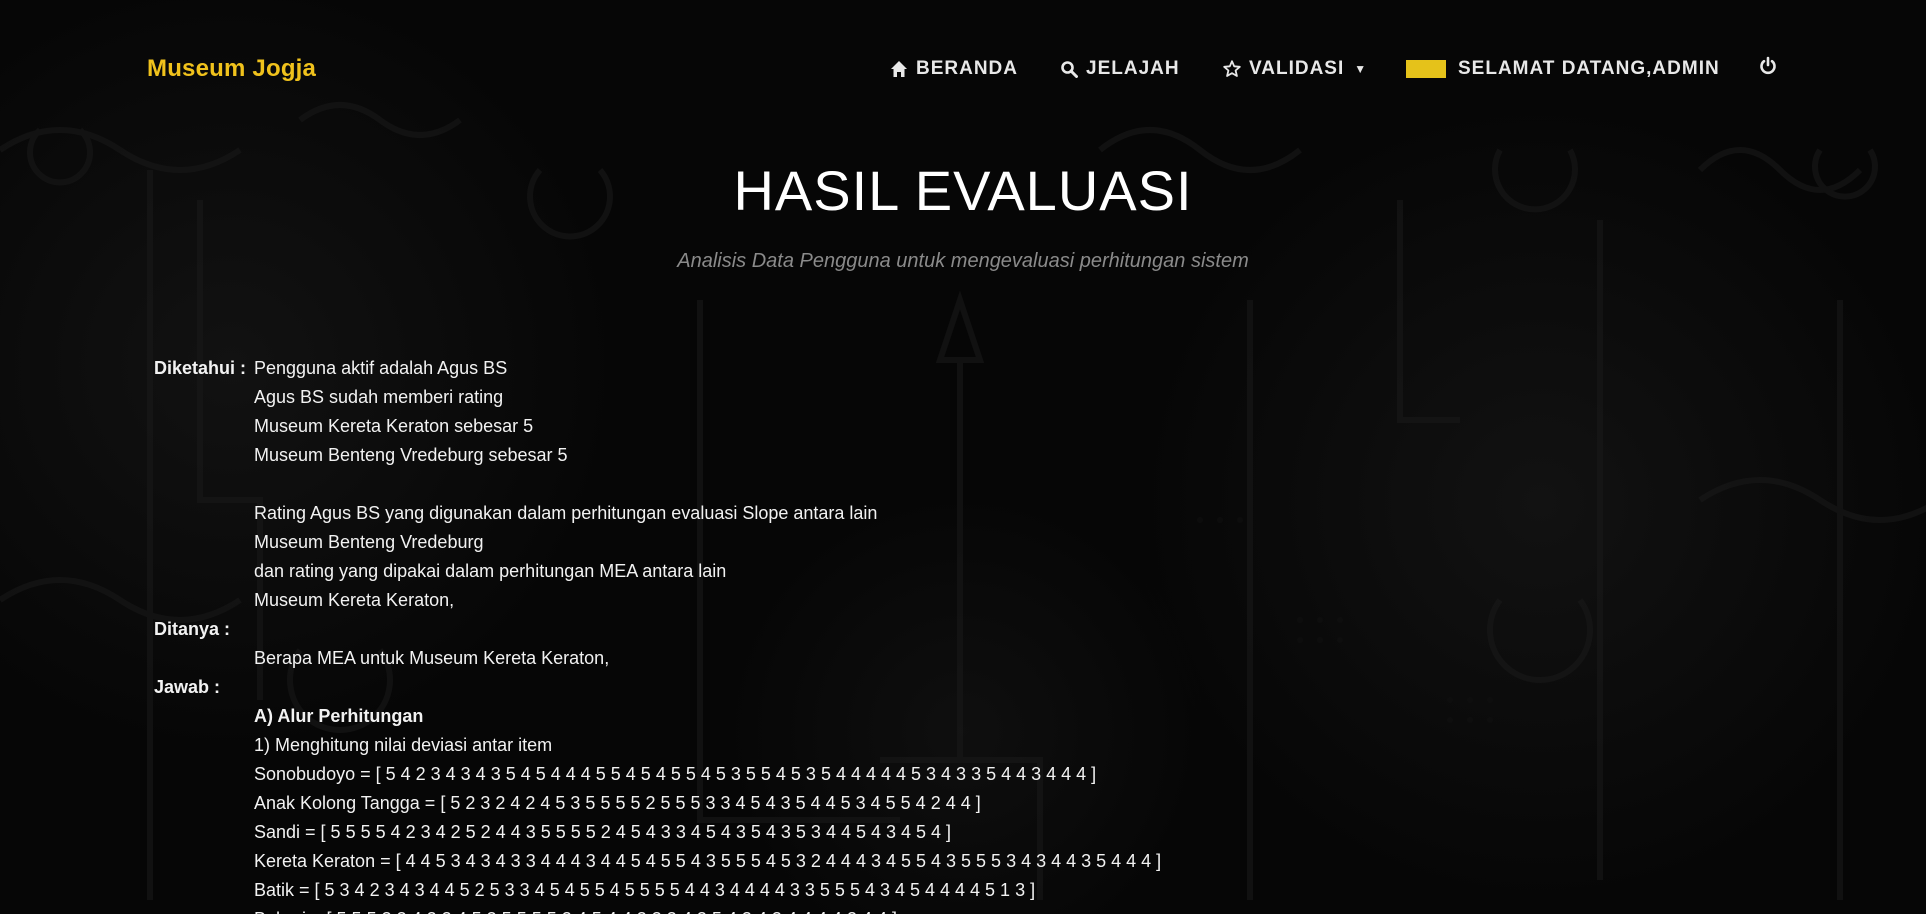 This screenshot has height=914, width=1926. What do you see at coordinates (231, 69) in the screenshot?
I see `brand-logo: Museum Jogja` at bounding box center [231, 69].